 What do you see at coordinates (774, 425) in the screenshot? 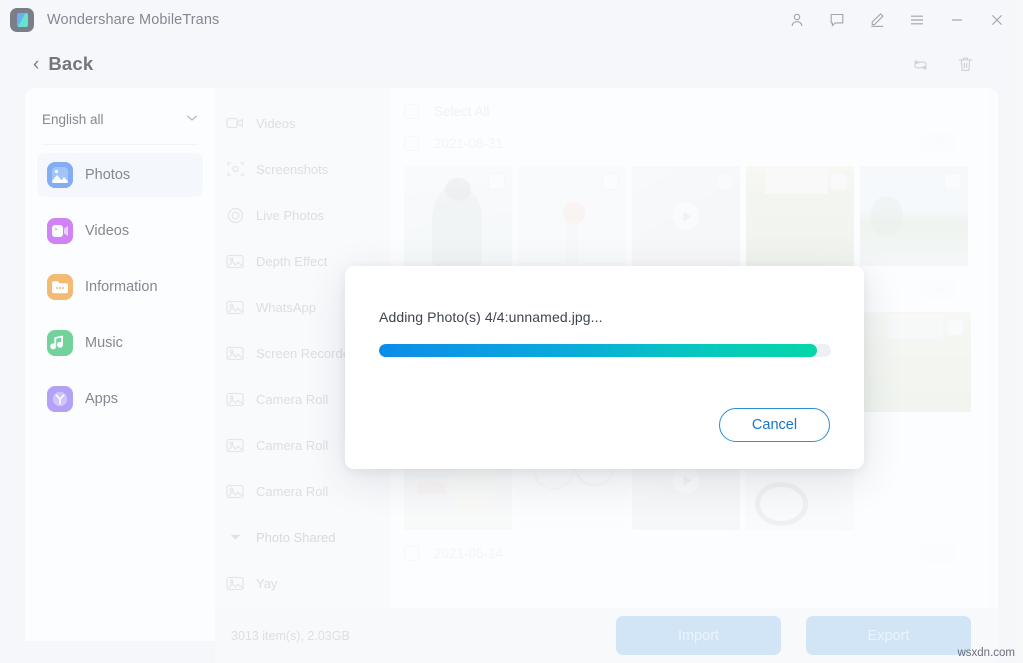
I see `cancel-button: Cancel` at bounding box center [774, 425].